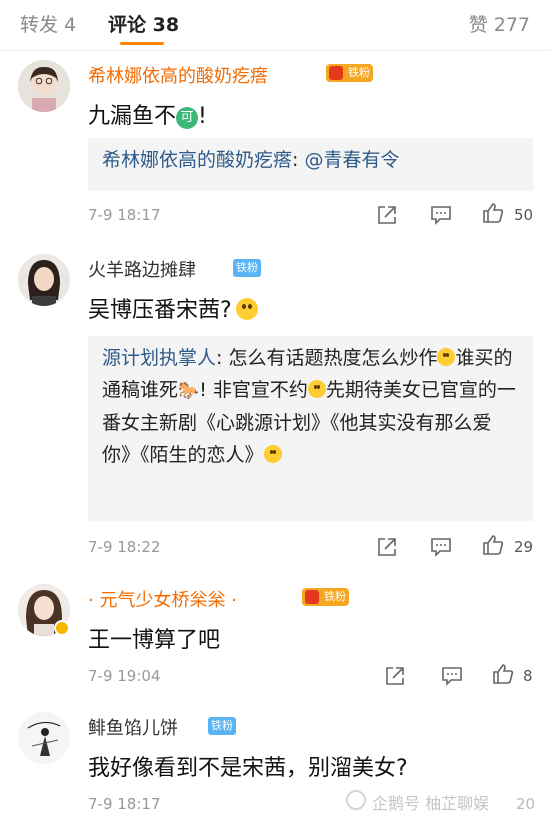 The width and height of the screenshot is (550, 827). I want to click on reply-mention: @青春有令, so click(351, 160).